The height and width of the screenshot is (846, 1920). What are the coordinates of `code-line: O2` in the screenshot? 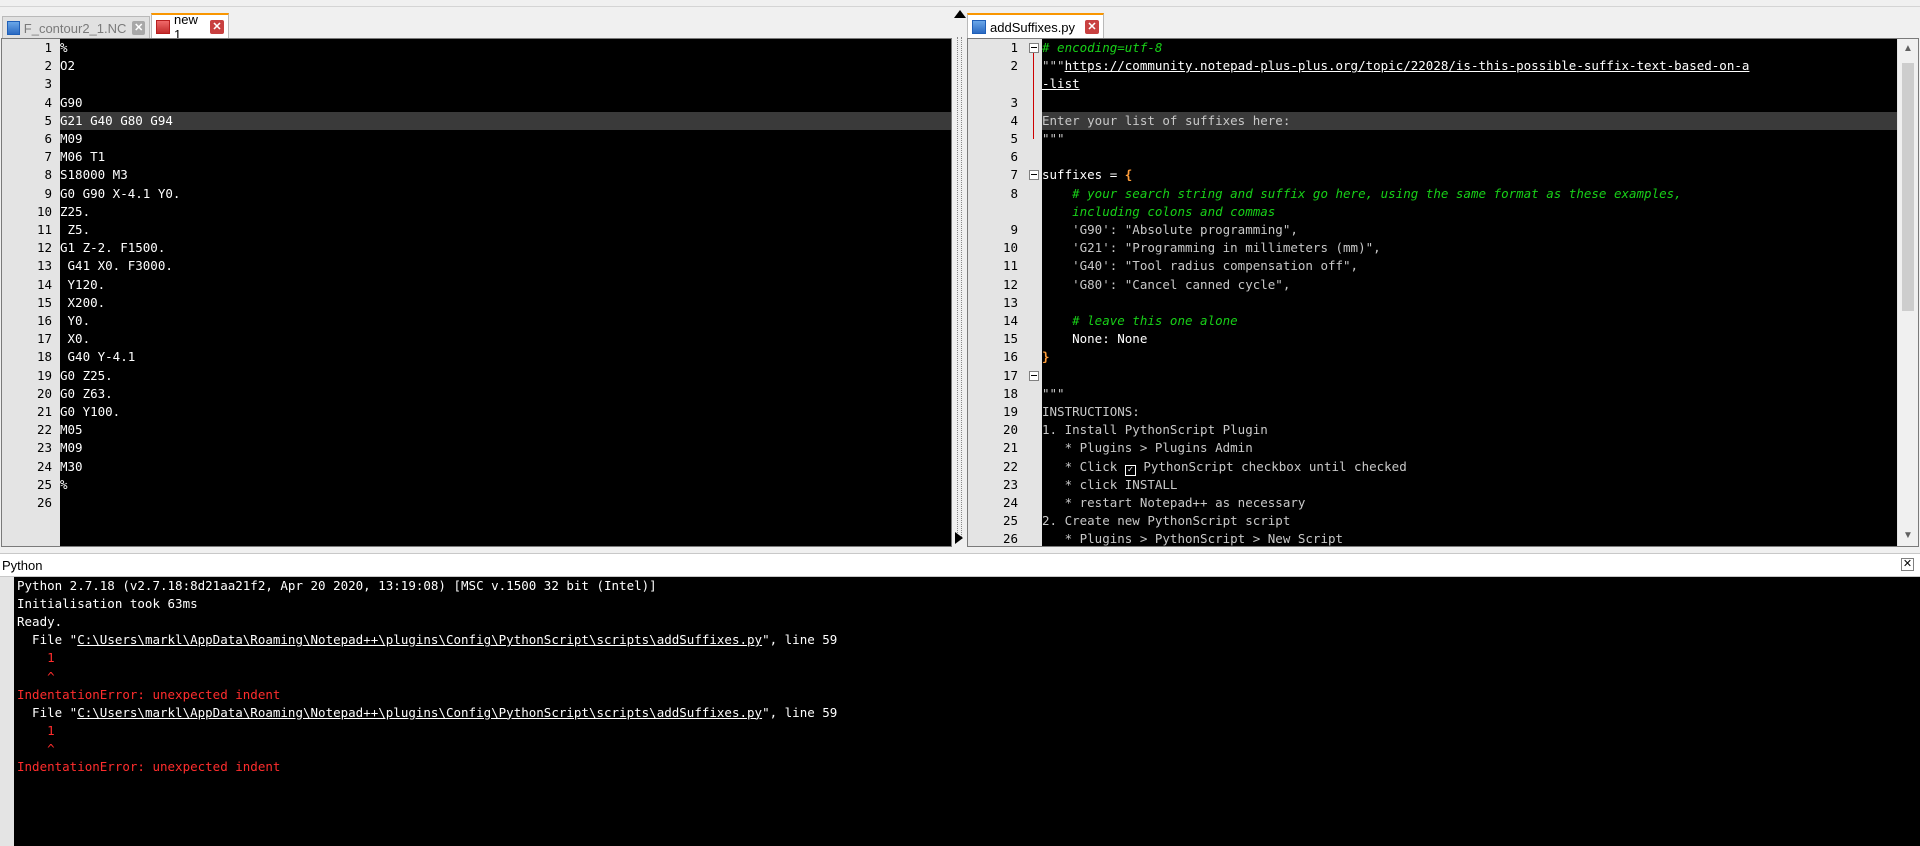 It's located at (67, 66).